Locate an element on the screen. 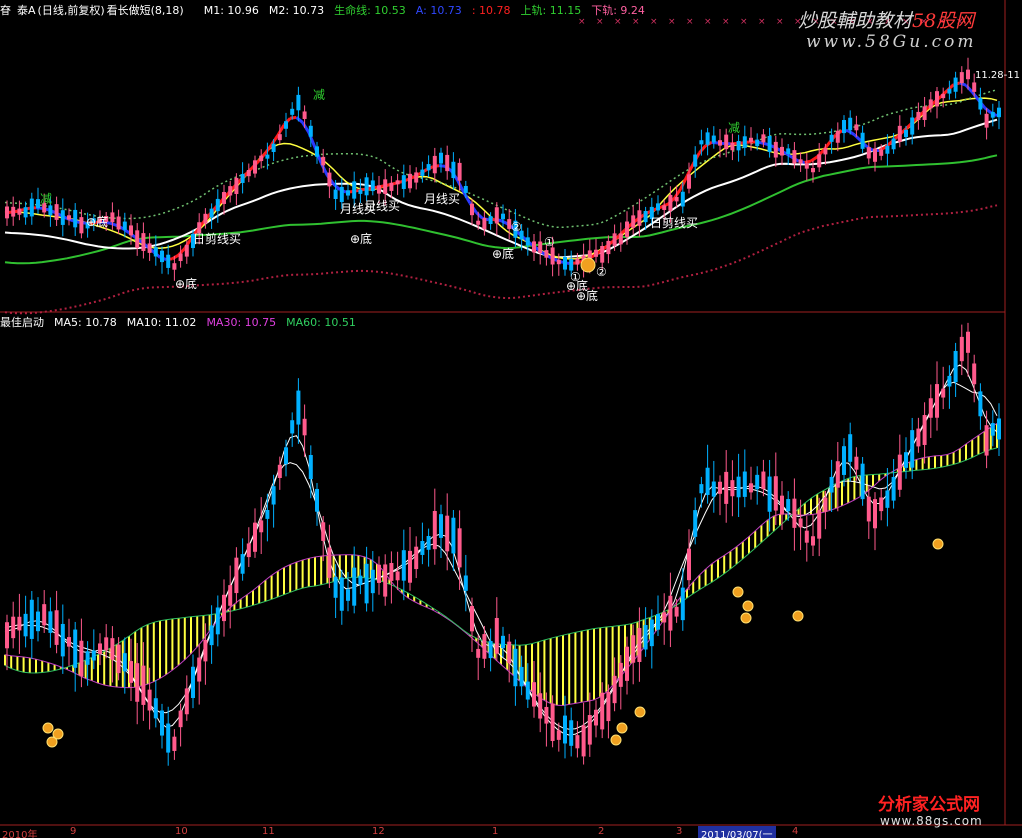  signal-jian: 减 is located at coordinates (319, 95).